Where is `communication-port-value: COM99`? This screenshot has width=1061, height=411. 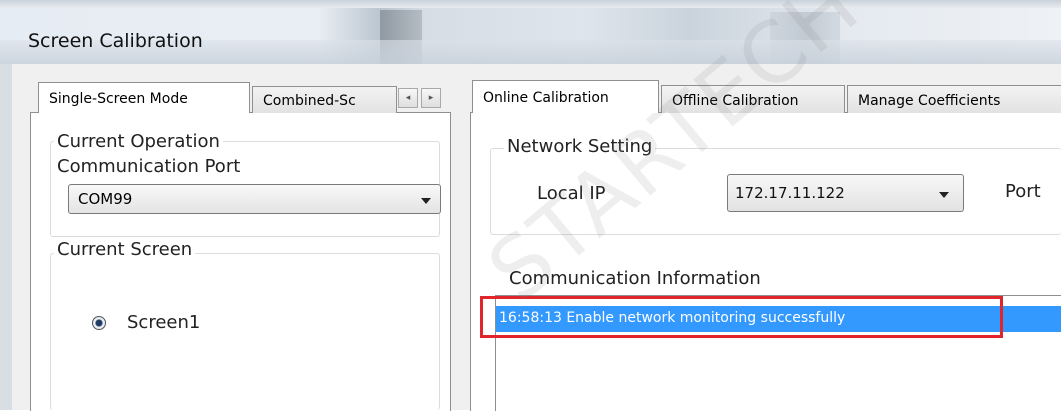 communication-port-value: COM99 is located at coordinates (105, 199).